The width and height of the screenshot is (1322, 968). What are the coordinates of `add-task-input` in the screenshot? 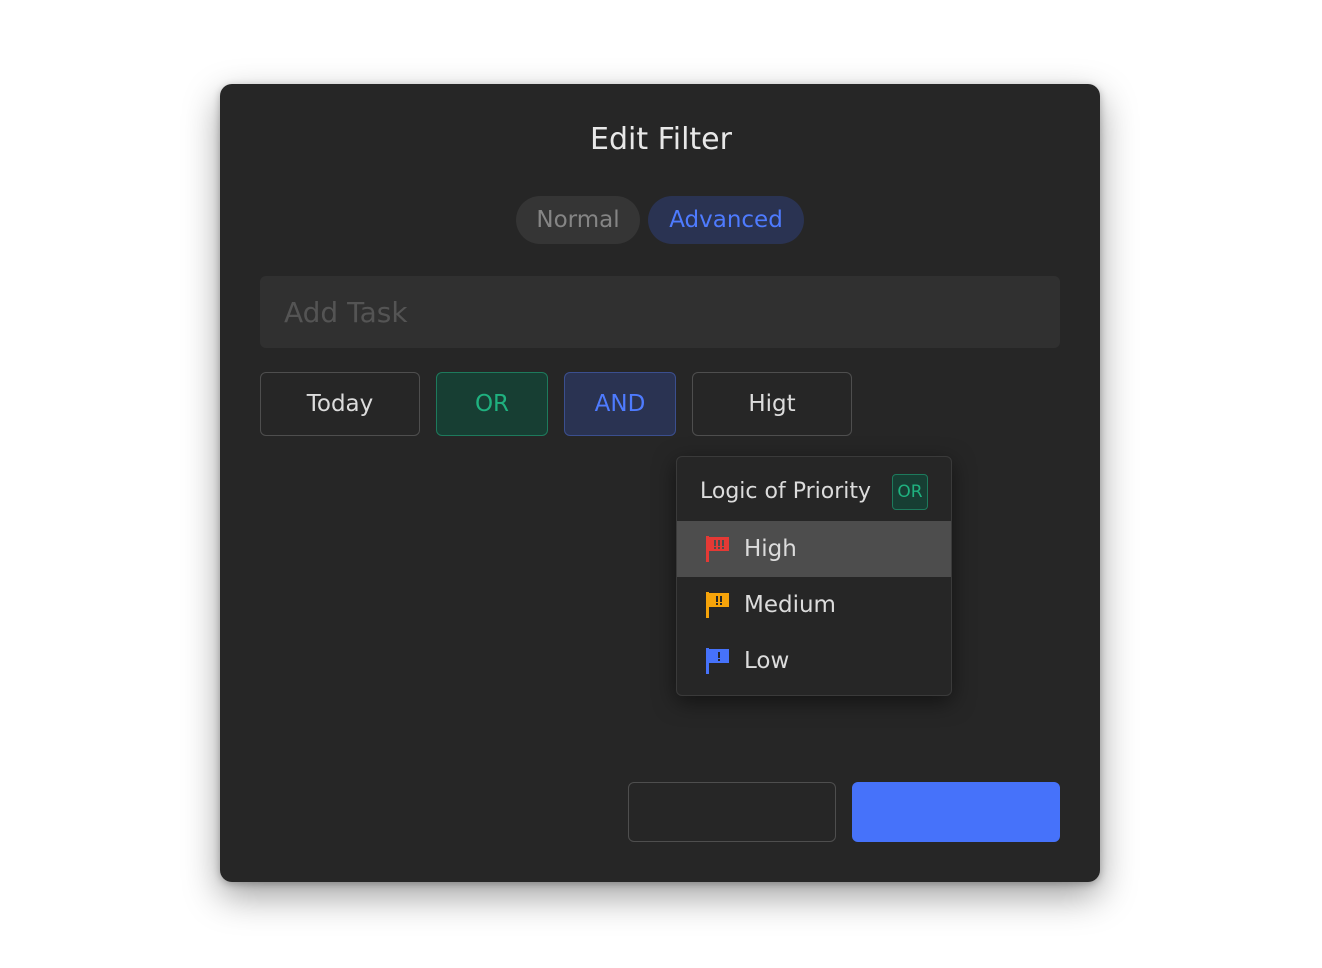 It's located at (660, 312).